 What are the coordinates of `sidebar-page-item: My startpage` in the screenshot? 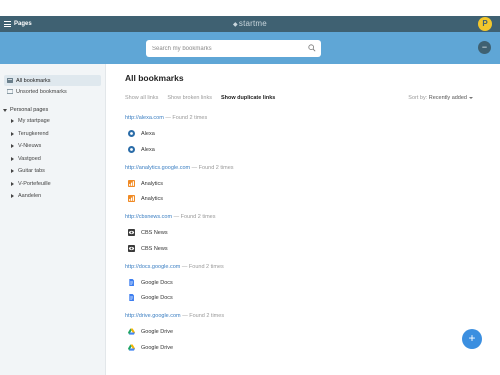 It's located at (52, 121).